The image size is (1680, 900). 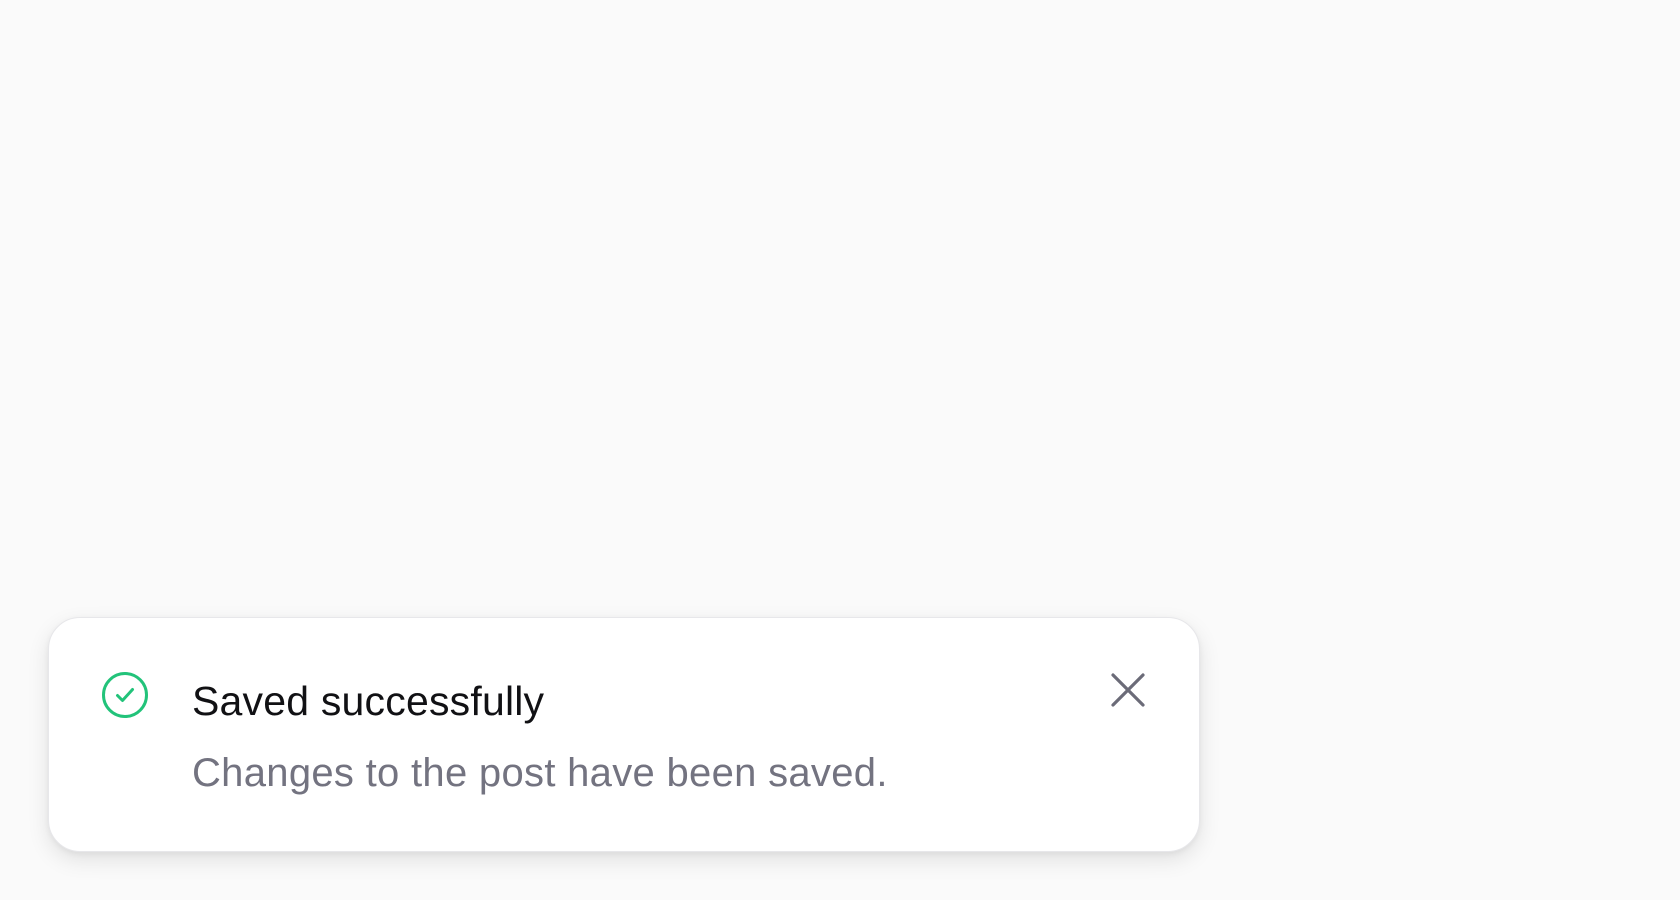 What do you see at coordinates (125, 695) in the screenshot?
I see `check-circle-icon` at bounding box center [125, 695].